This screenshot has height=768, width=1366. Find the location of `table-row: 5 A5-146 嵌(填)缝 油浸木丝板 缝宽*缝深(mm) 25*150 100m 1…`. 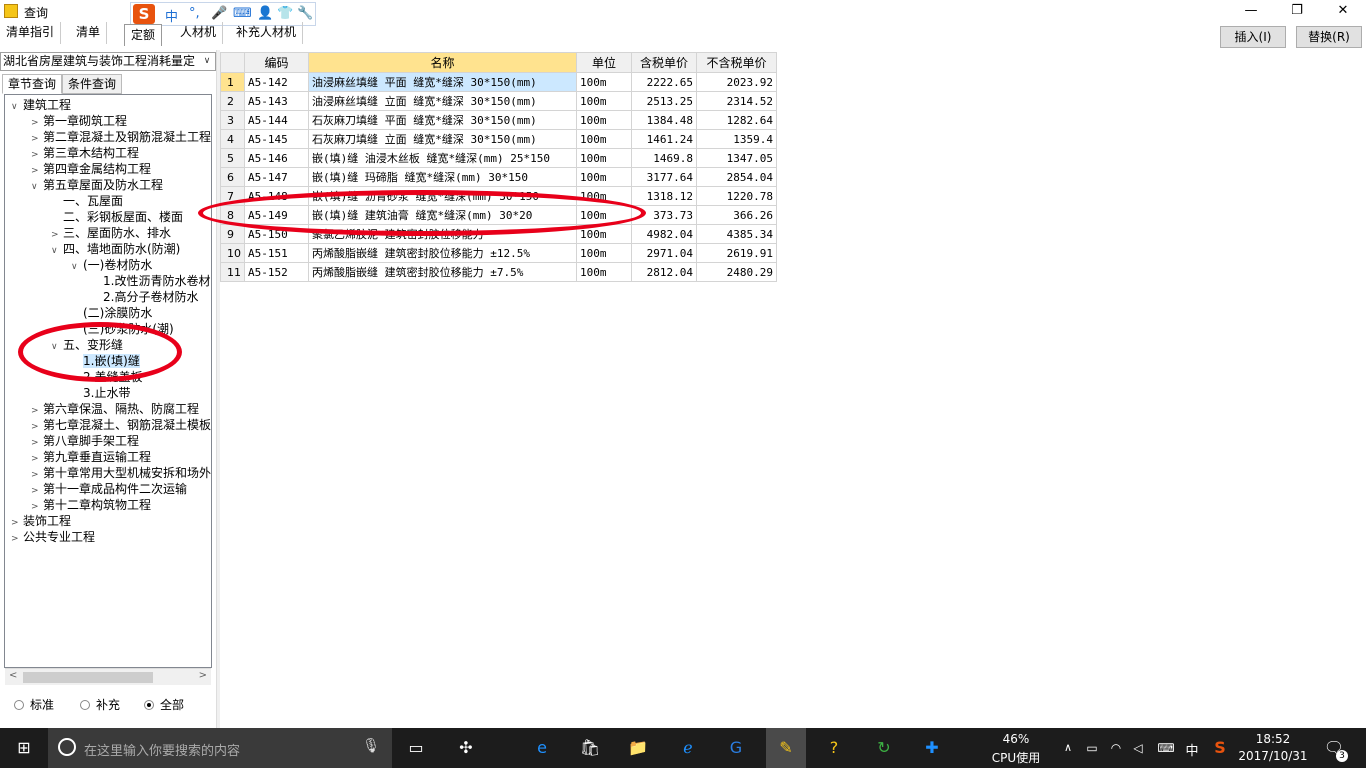

table-row: 5 A5-146 嵌(填)缝 油浸木丝板 缝宽*缝深(mm) 25*150 100m 1… is located at coordinates (498, 158).